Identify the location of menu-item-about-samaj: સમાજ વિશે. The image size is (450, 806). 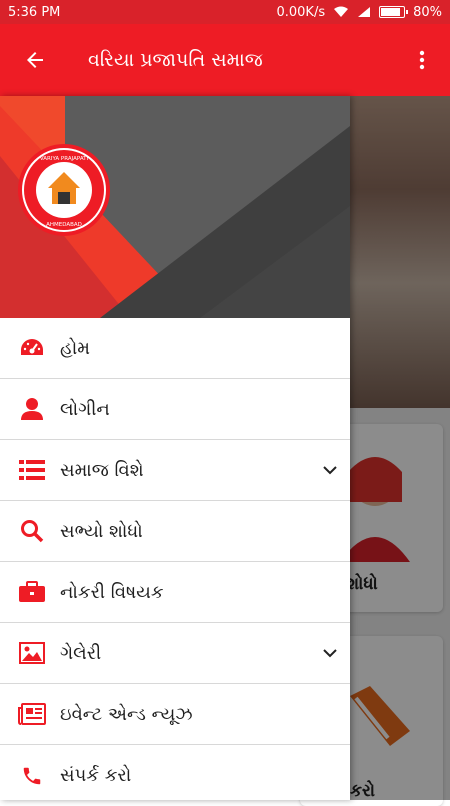
(175, 470).